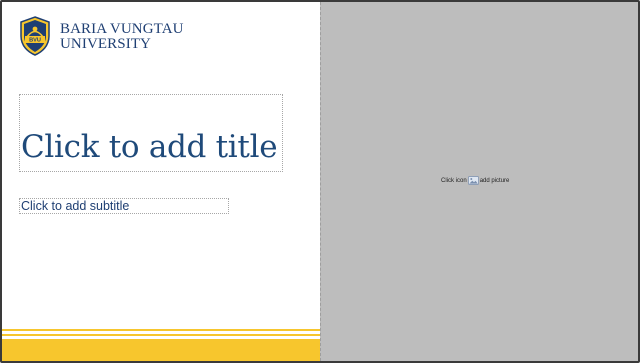 The height and width of the screenshot is (363, 640). I want to click on picture-placeholder: Click icon add picture, so click(475, 180).